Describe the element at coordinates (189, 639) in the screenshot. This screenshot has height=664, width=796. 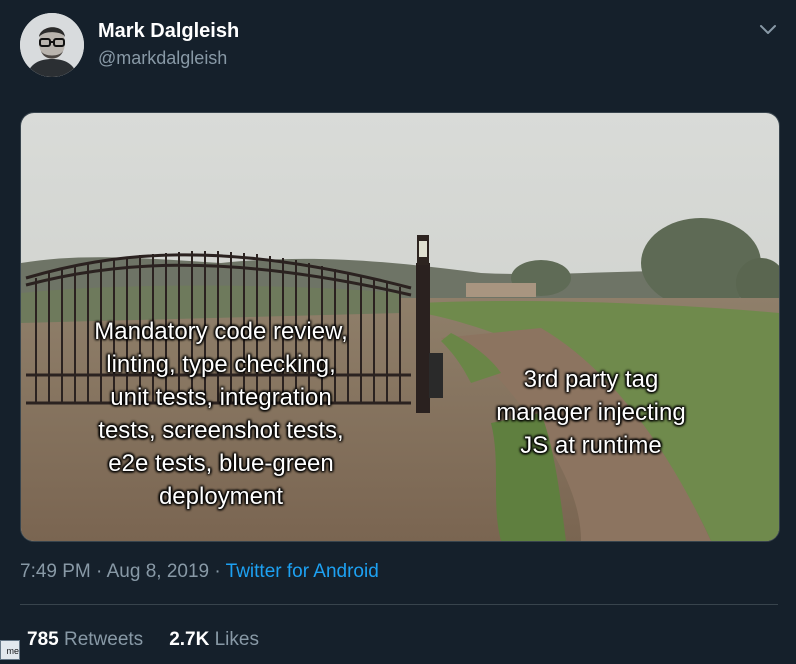
I see `likes-count: 2.7K` at that location.